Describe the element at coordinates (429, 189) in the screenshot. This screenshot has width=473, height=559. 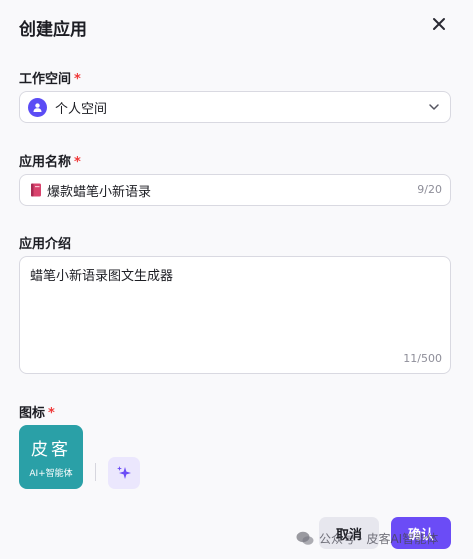
I see `app-name-counter: 9/20` at that location.